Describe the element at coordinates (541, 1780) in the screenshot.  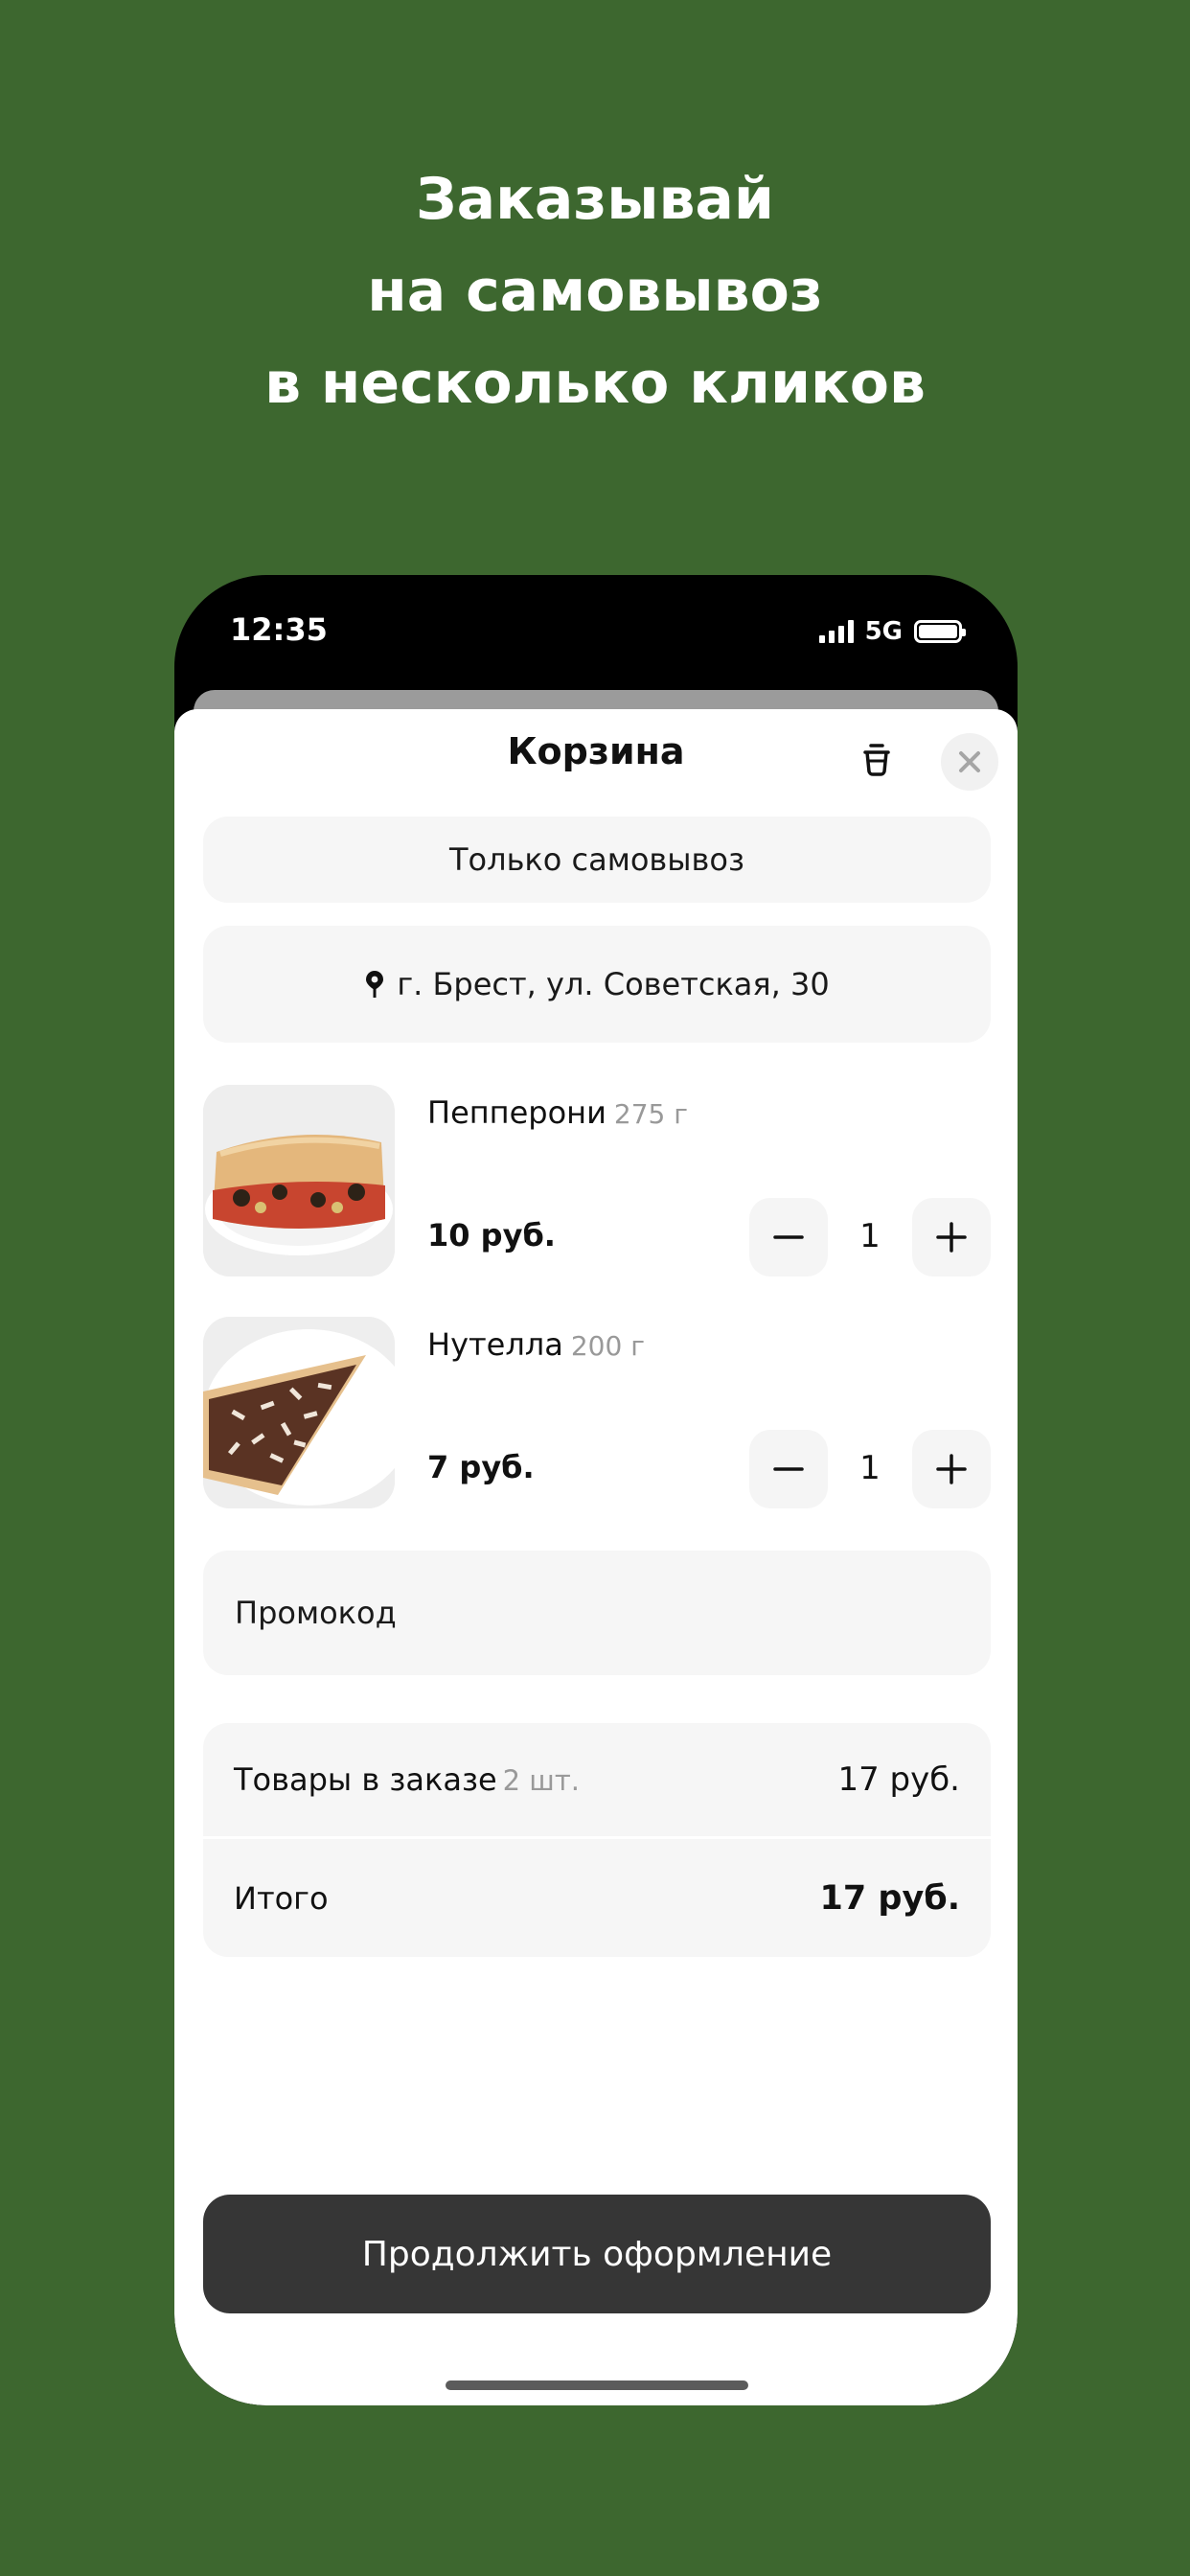
I see `summary-items-count: 2 шт.` at that location.